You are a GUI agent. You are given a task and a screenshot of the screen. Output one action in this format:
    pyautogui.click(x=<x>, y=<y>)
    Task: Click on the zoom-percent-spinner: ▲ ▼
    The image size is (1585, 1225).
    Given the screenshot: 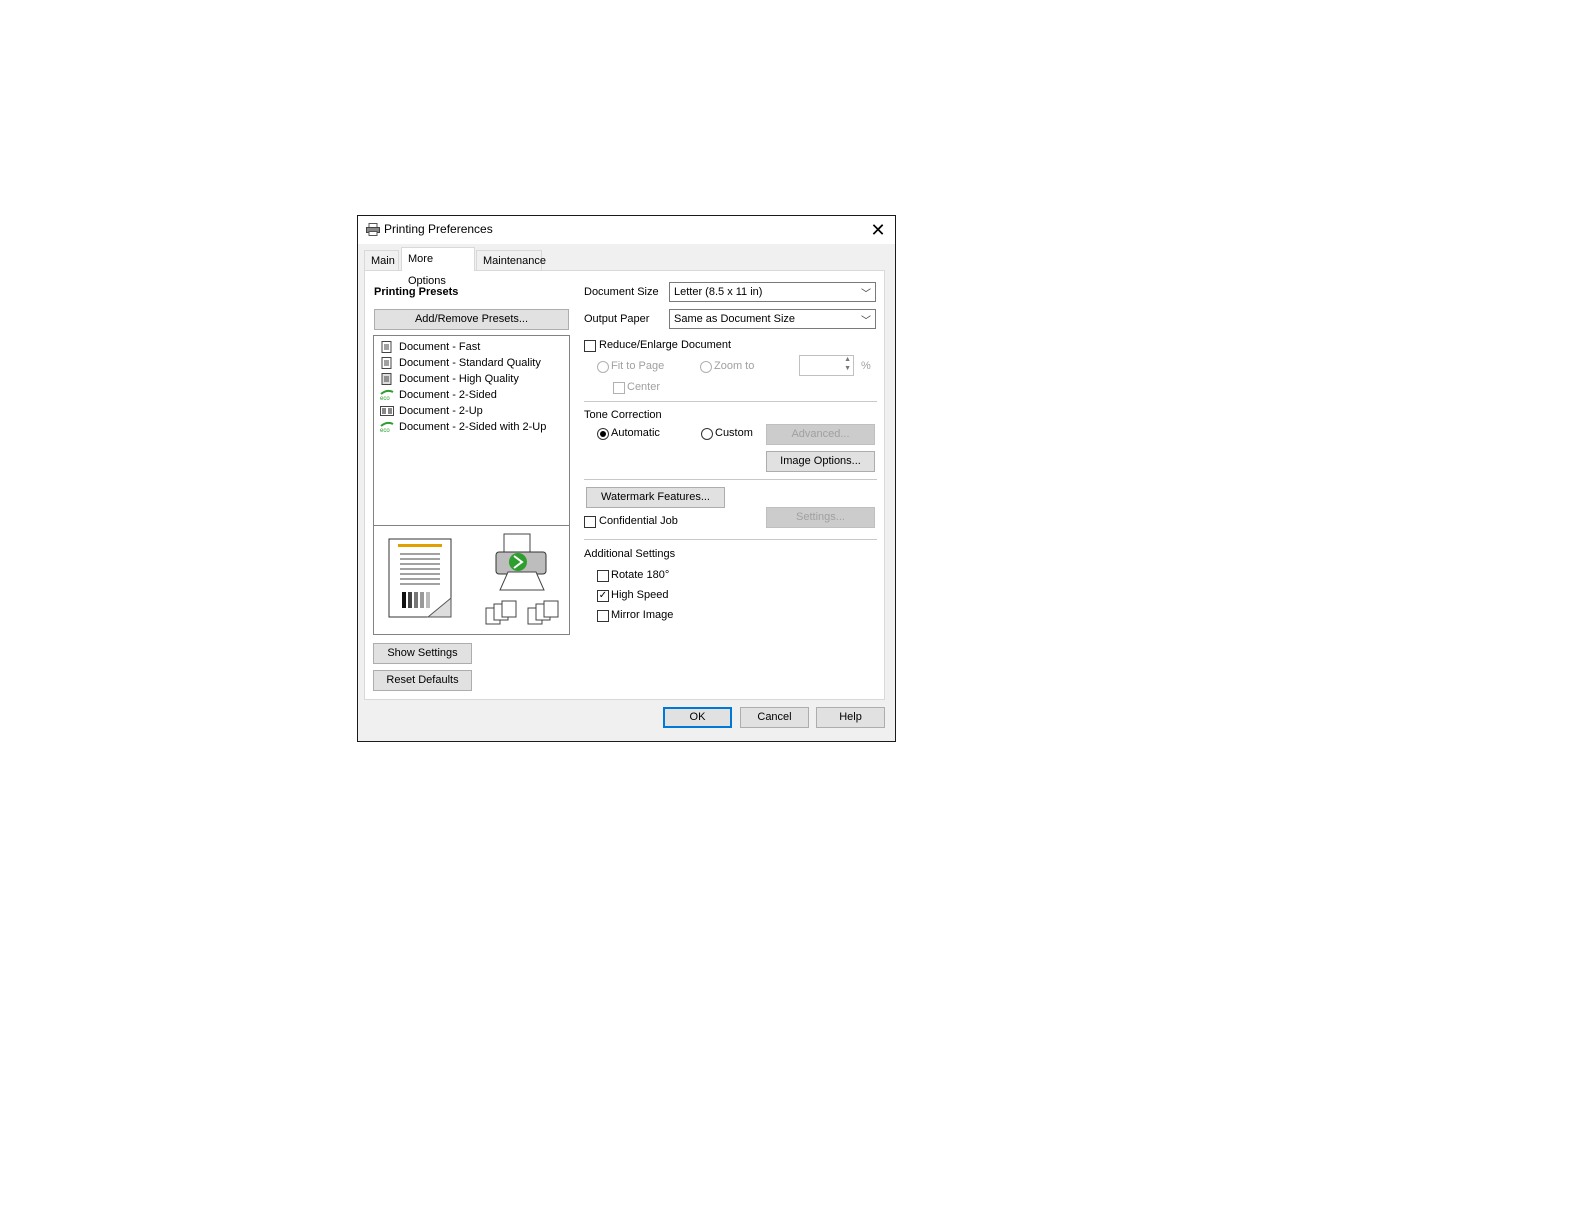 What is the action you would take?
    pyautogui.click(x=826, y=365)
    